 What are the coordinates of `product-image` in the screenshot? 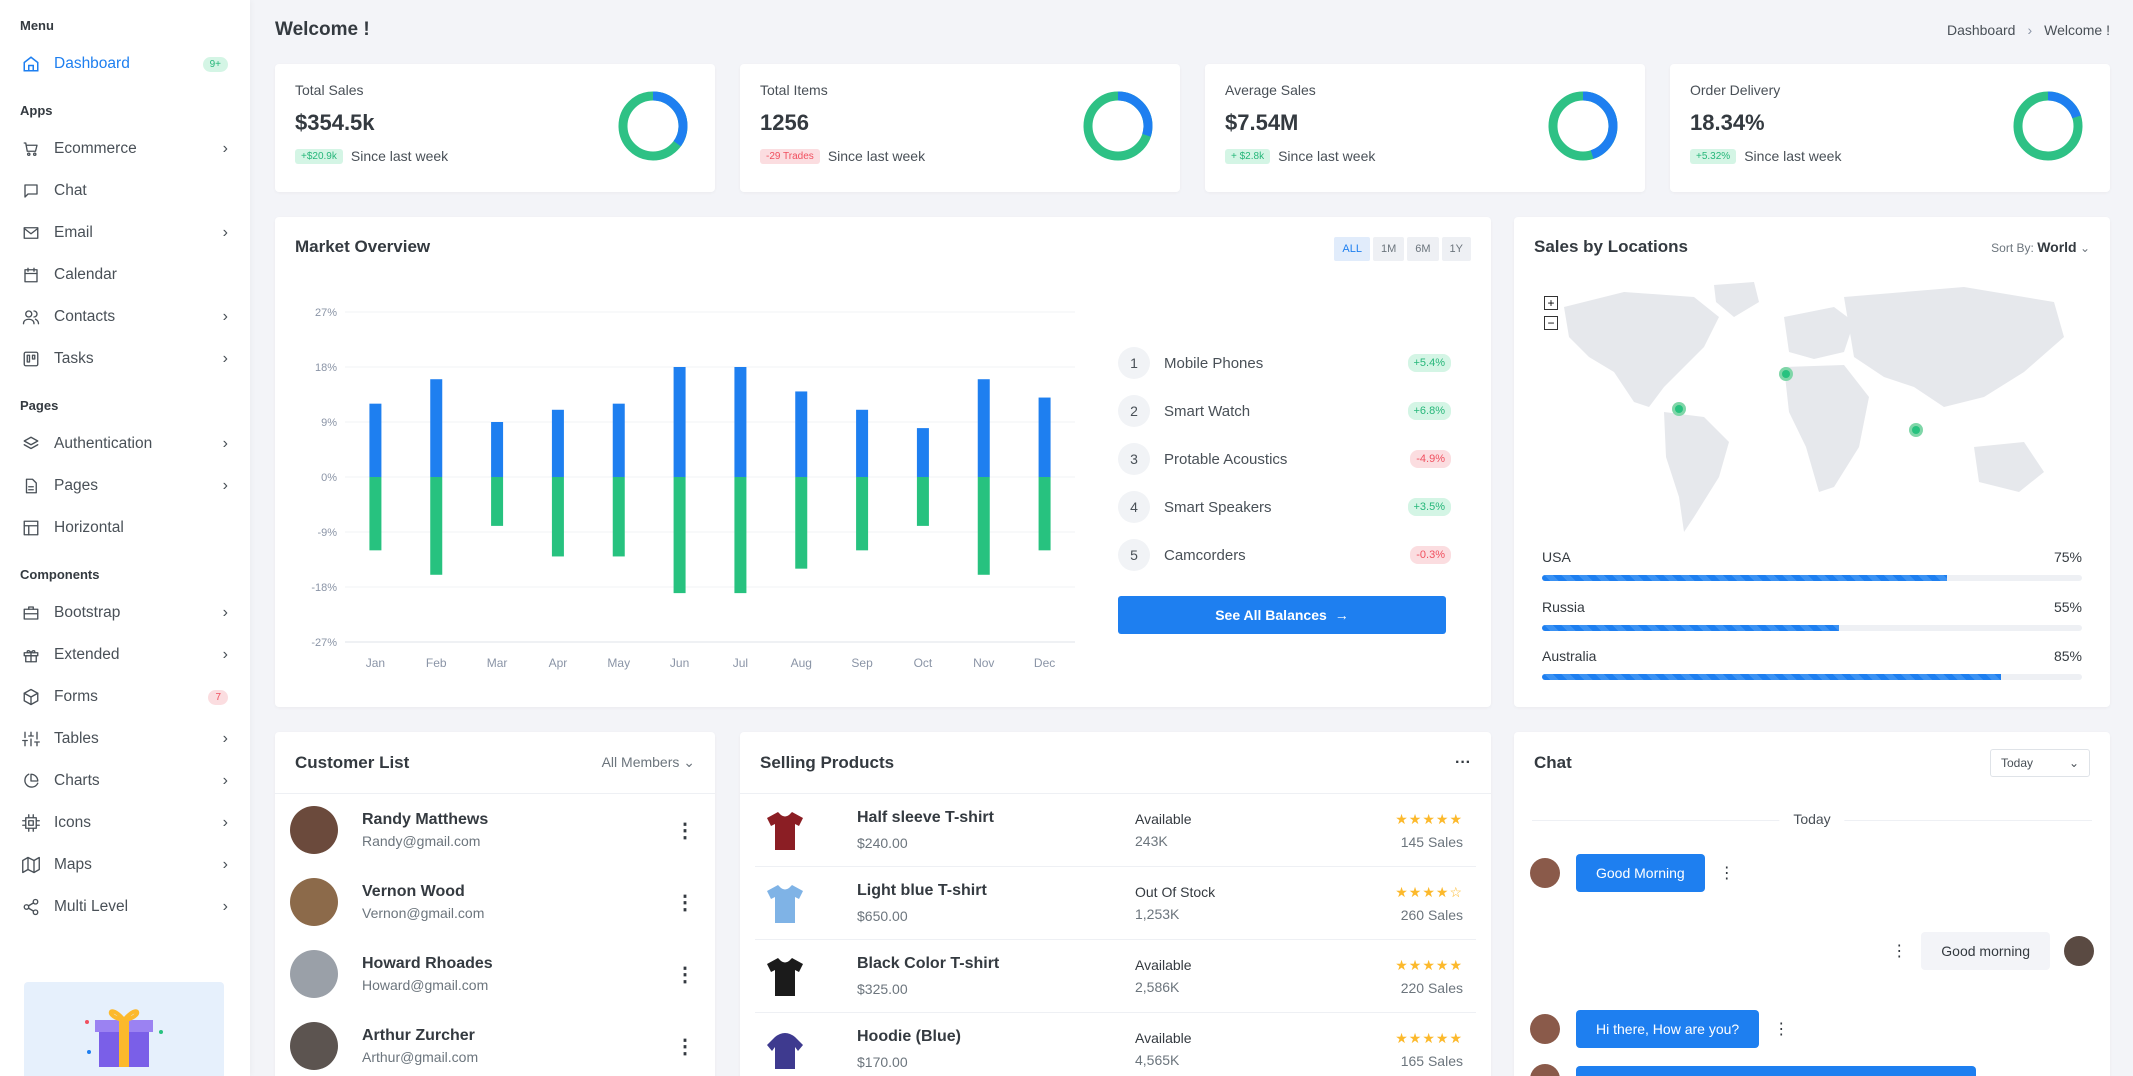 It's located at (785, 976).